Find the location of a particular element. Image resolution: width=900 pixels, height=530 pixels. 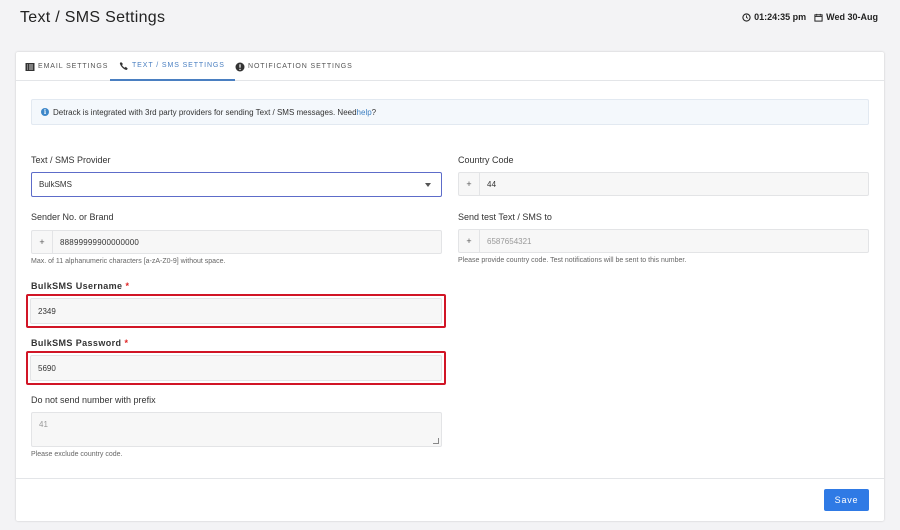

provider-select: BulkSMS is located at coordinates (236, 184).